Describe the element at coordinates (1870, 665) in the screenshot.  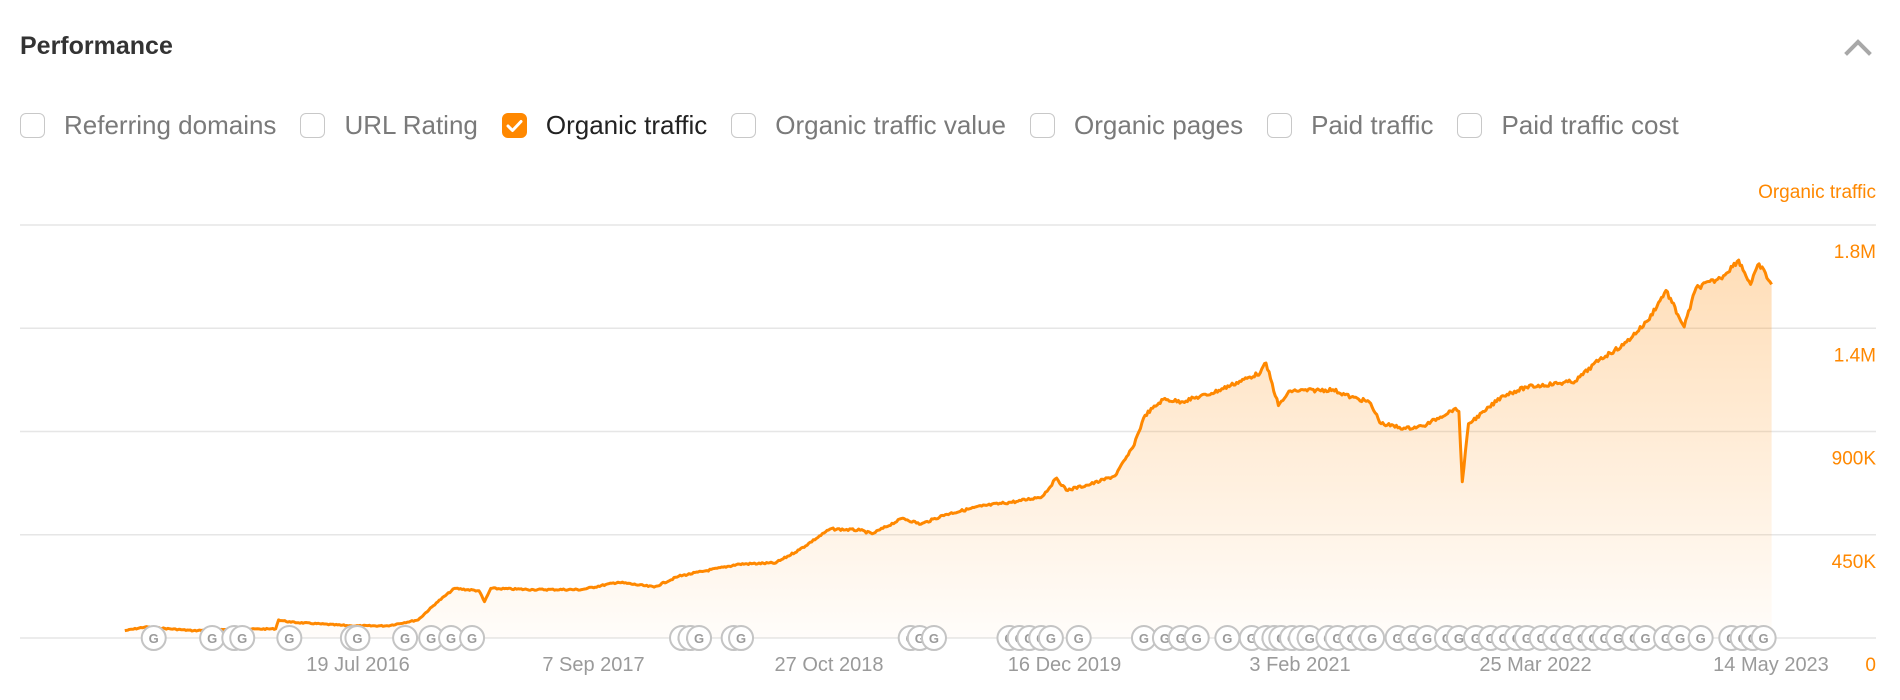
I see `y-tick-label: 0` at that location.